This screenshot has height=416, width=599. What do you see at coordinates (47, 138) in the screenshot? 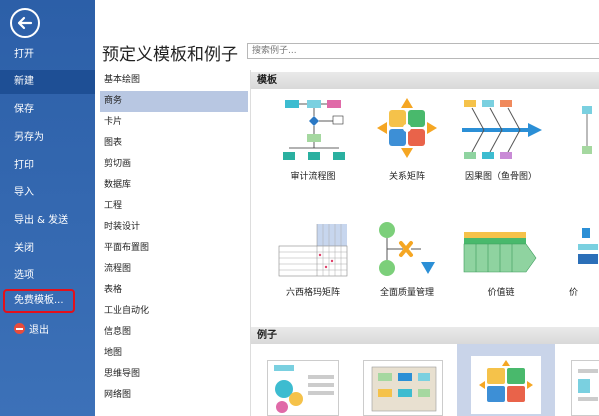
I see `menu-save-as: 另存为` at bounding box center [47, 138].